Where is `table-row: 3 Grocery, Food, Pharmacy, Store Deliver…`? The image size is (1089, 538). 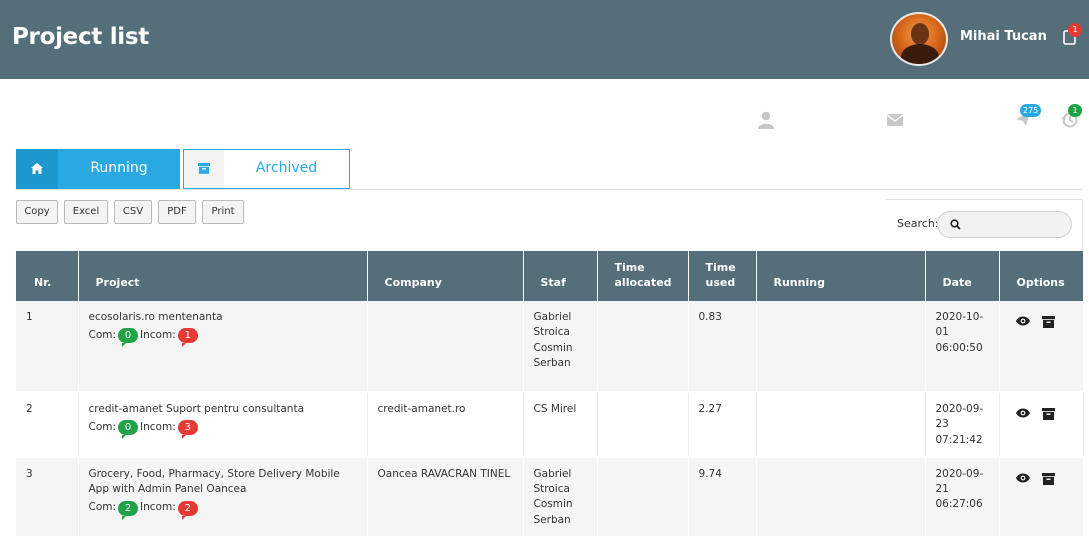
table-row: 3 Grocery, Food, Pharmacy, Store Deliver… is located at coordinates (550, 497).